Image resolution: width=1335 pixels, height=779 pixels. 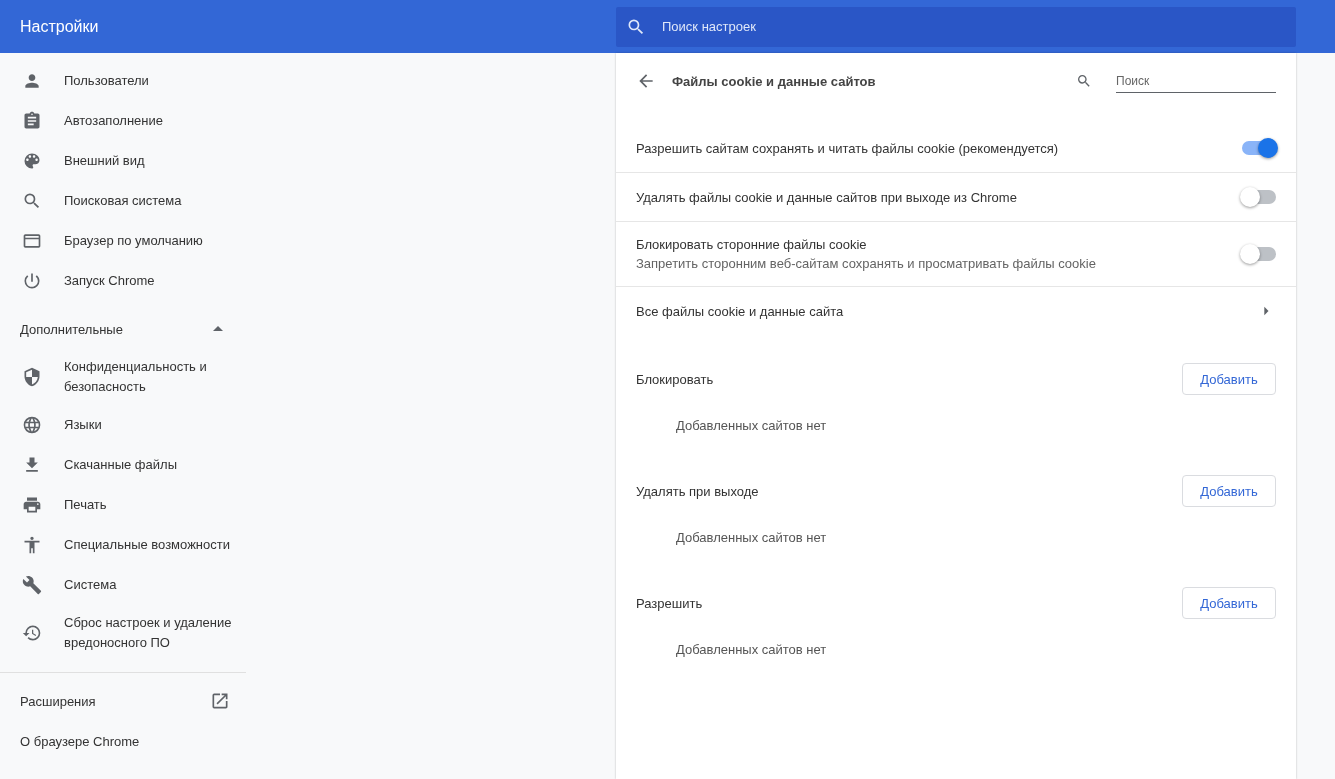 What do you see at coordinates (32, 425) in the screenshot?
I see `globe-icon` at bounding box center [32, 425].